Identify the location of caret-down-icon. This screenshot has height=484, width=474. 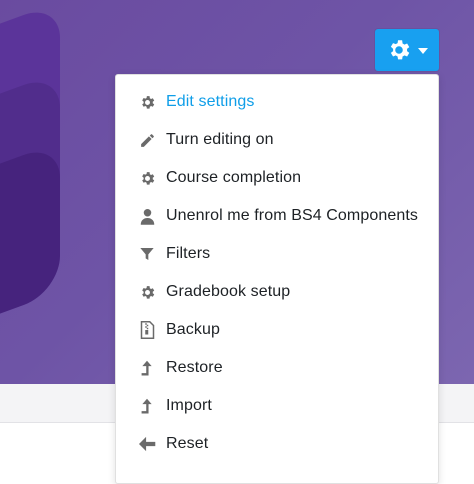
(423, 51).